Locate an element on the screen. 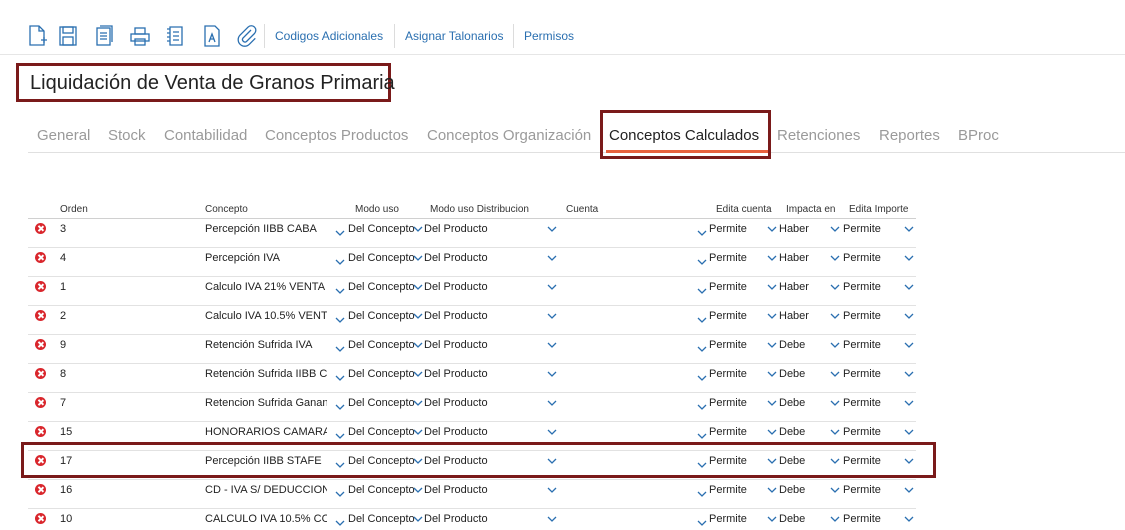 The image size is (1125, 530). orden-cell: 10 is located at coordinates (80, 519).